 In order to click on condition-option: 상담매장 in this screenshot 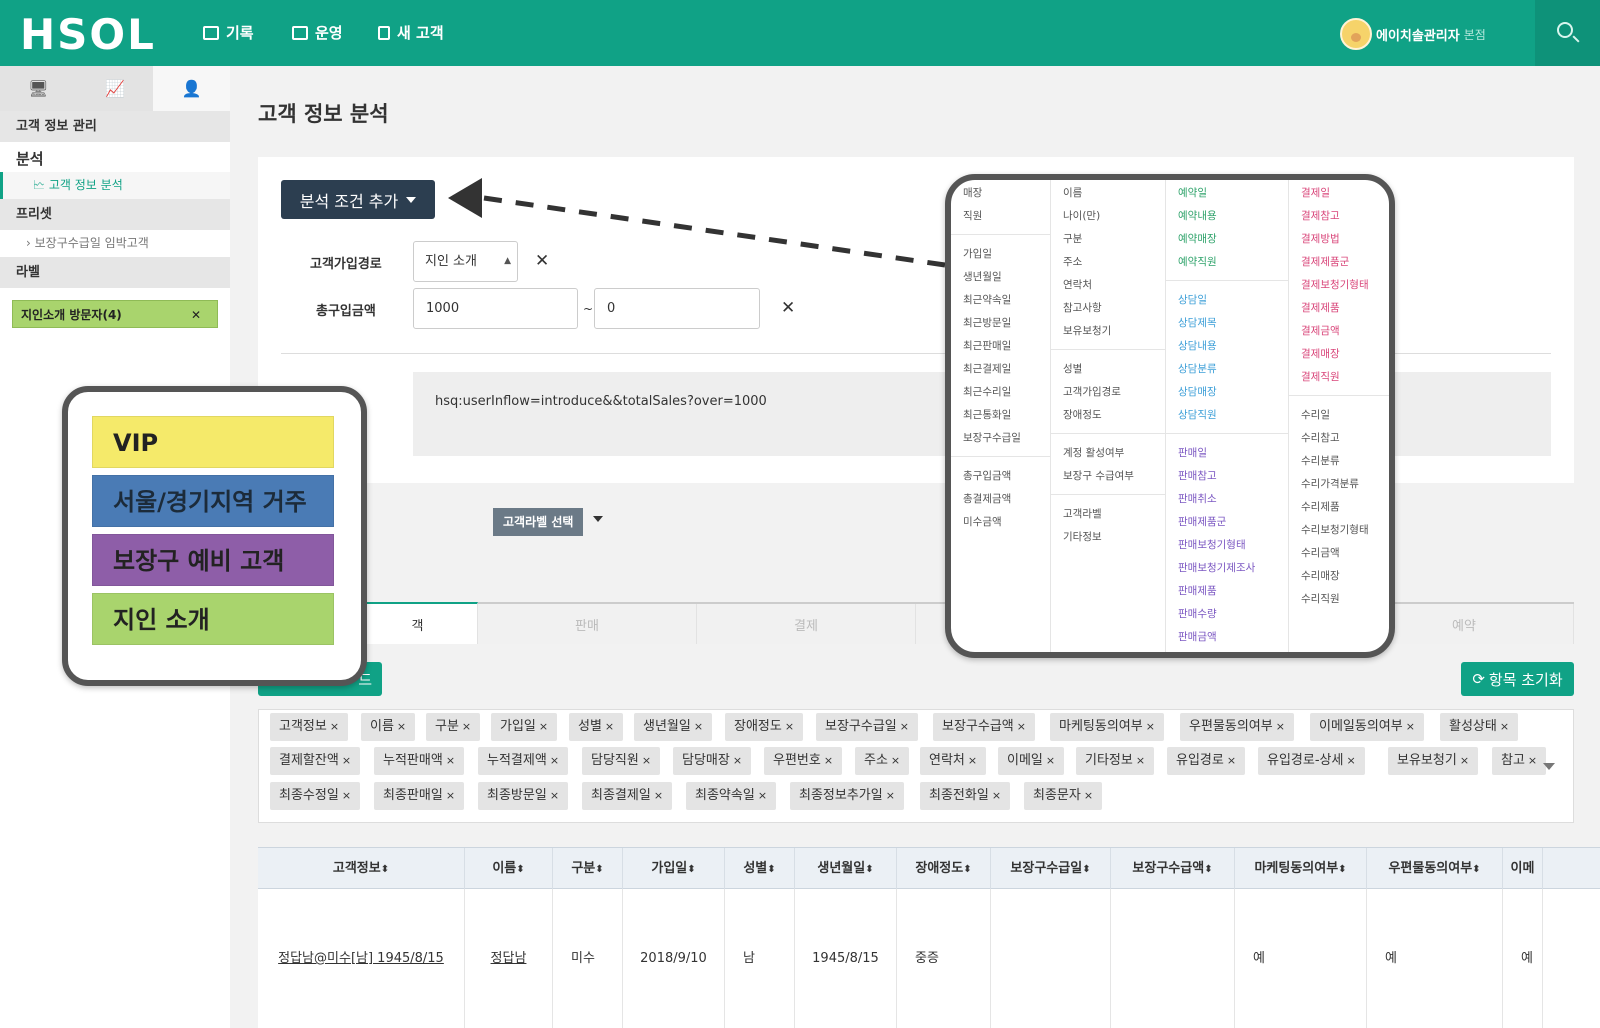, I will do `click(1197, 391)`.